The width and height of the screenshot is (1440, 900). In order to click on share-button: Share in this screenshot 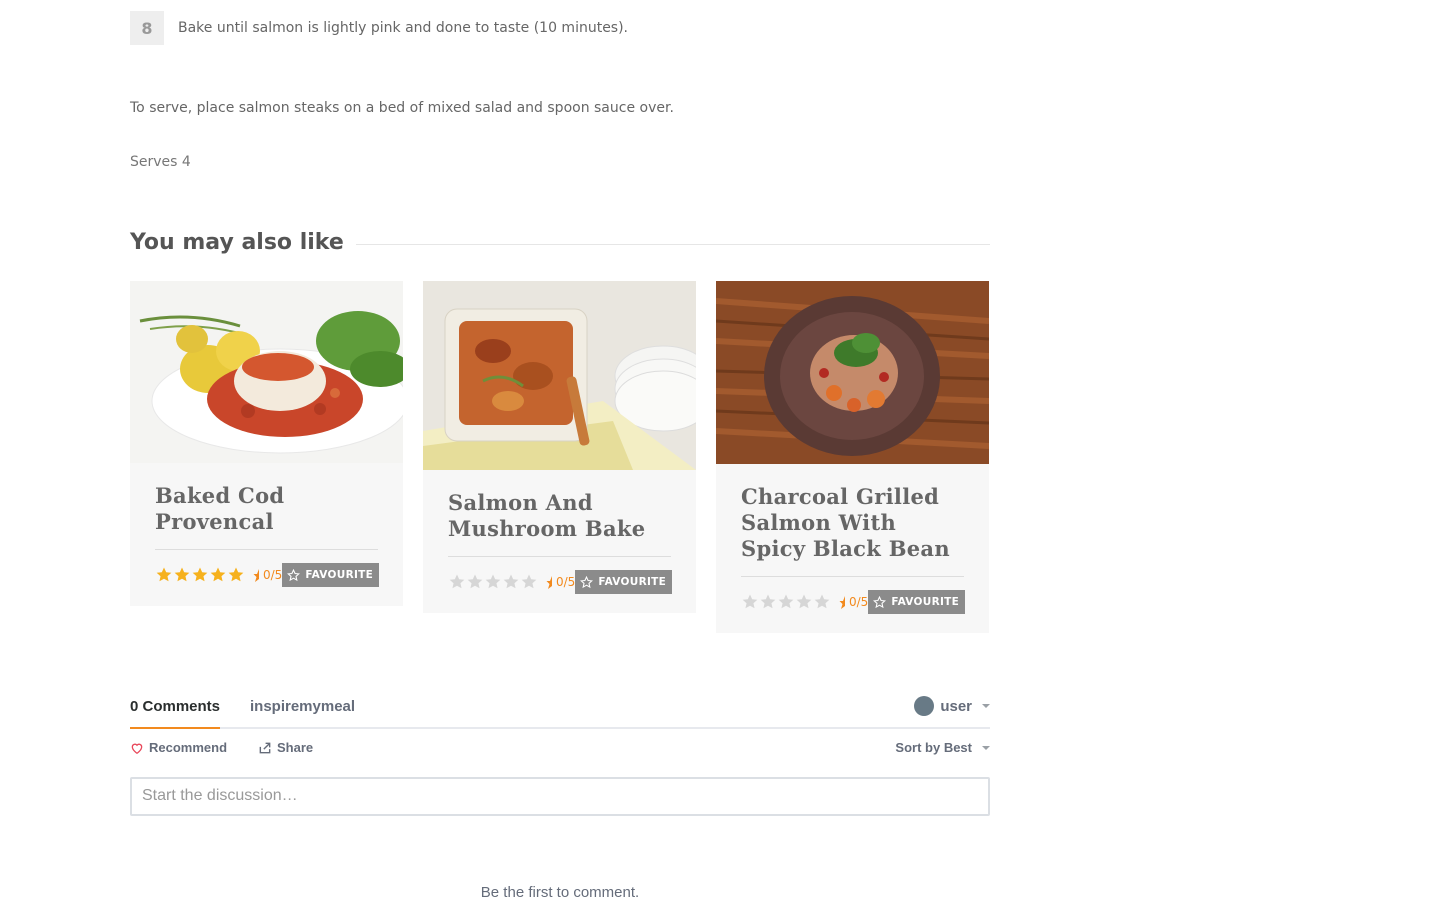, I will do `click(285, 747)`.